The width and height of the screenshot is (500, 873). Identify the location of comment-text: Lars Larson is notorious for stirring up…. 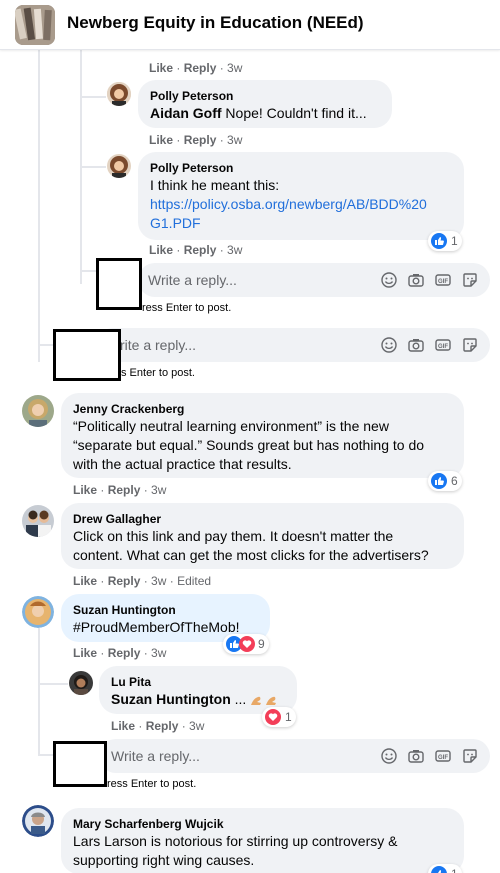
(235, 850).